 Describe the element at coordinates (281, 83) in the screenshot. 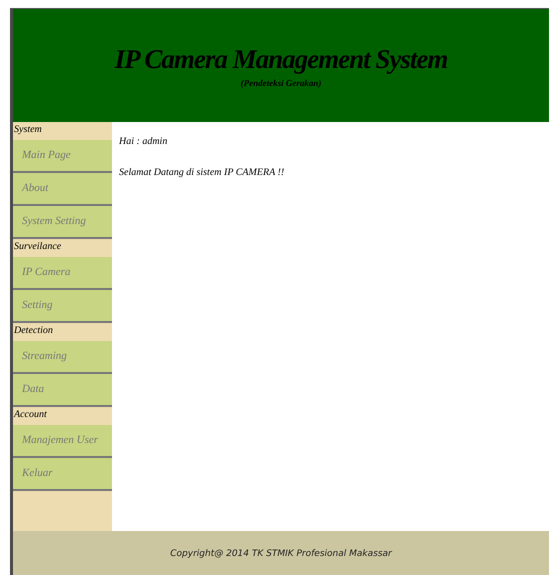

I see `site-subtitle: (Pendeteksi Gerakan)` at that location.